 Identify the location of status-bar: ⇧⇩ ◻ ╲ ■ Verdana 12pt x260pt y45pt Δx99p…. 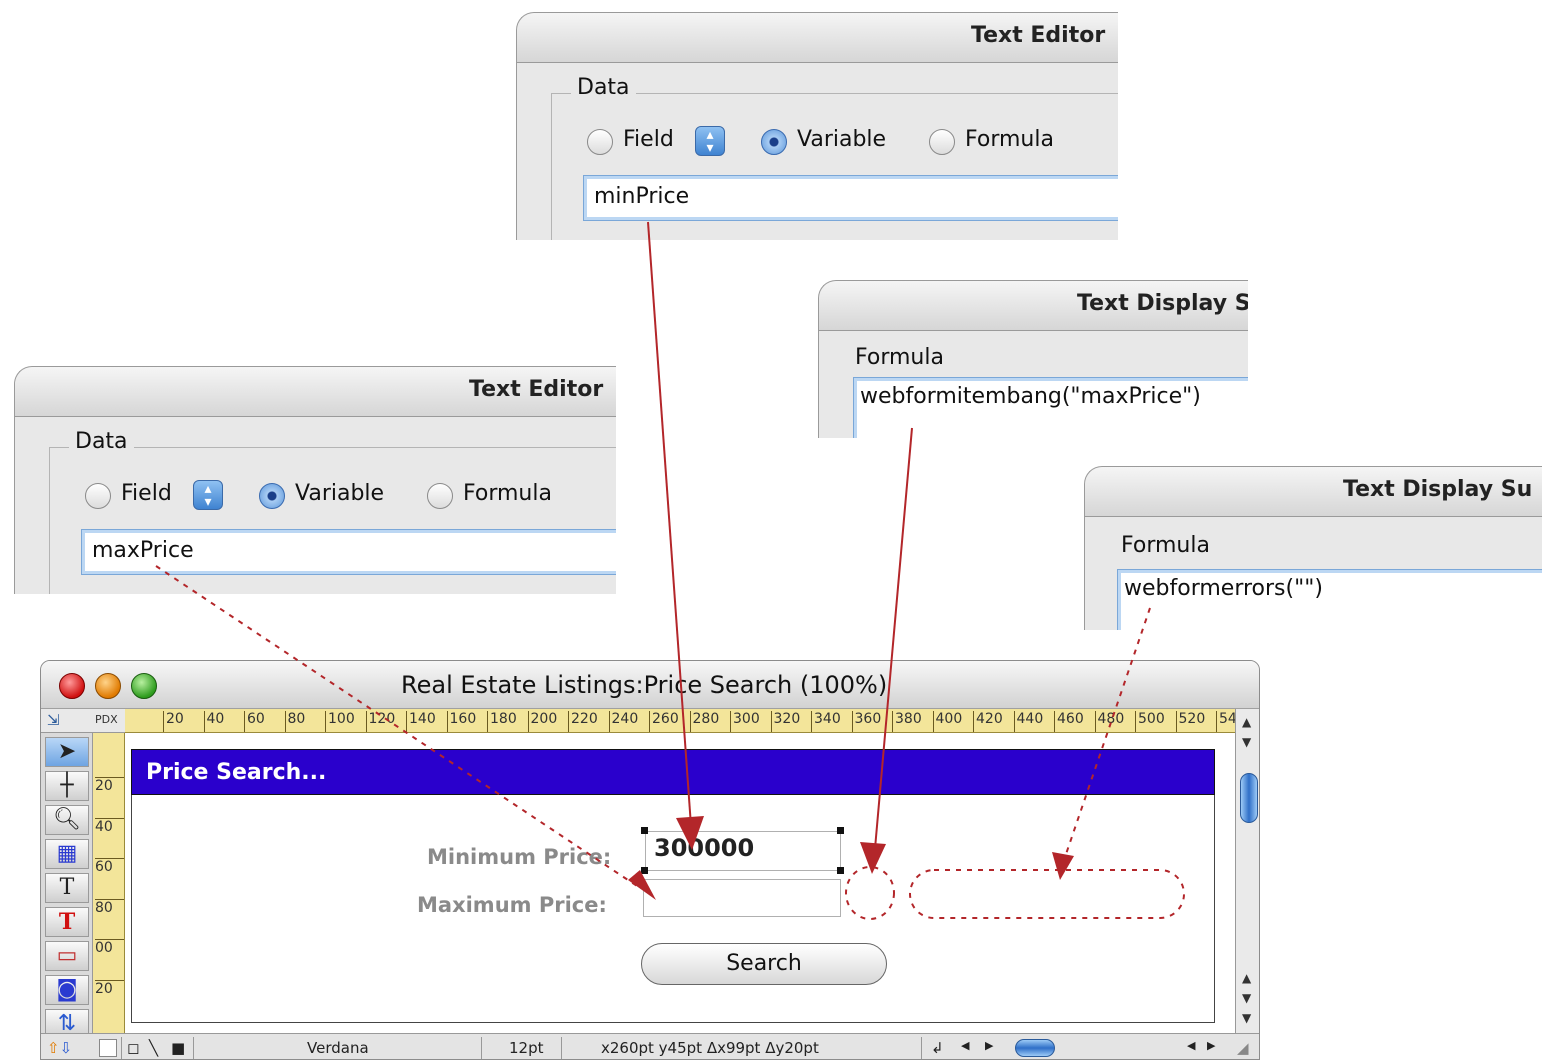
(650, 1046).